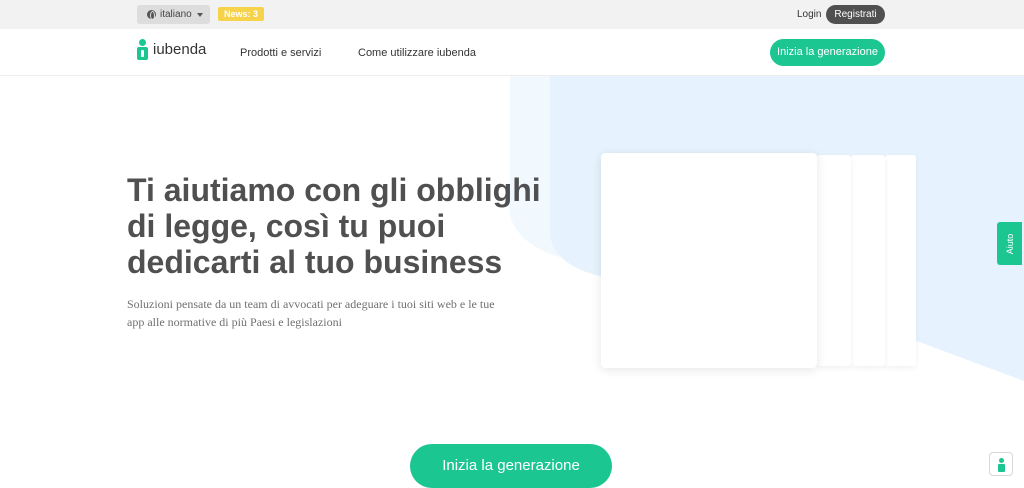  I want to click on help-tab-label: Aiuto, so click(1009, 243).